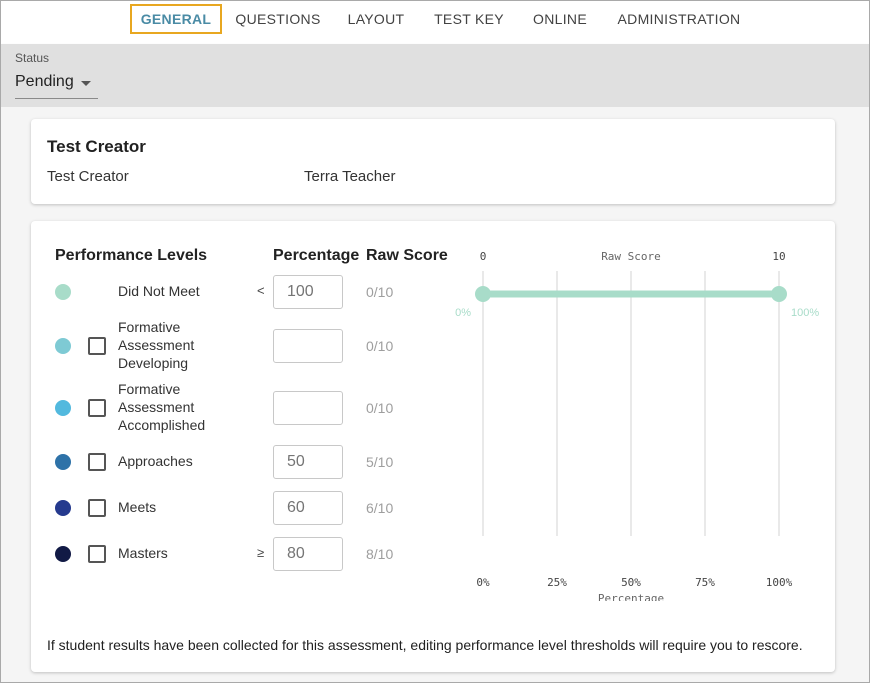 The image size is (870, 683). Describe the element at coordinates (631, 582) in the screenshot. I see `percentage-tick-label: 50%` at that location.